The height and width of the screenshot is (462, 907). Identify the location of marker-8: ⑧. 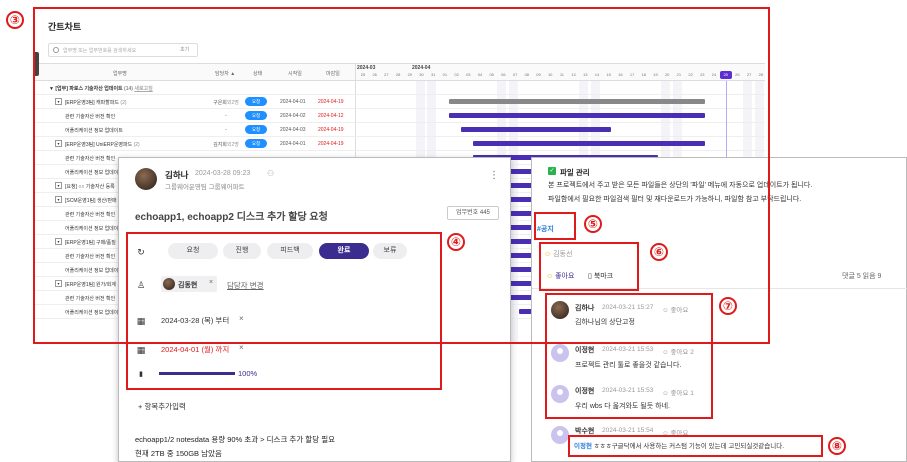
(837, 446).